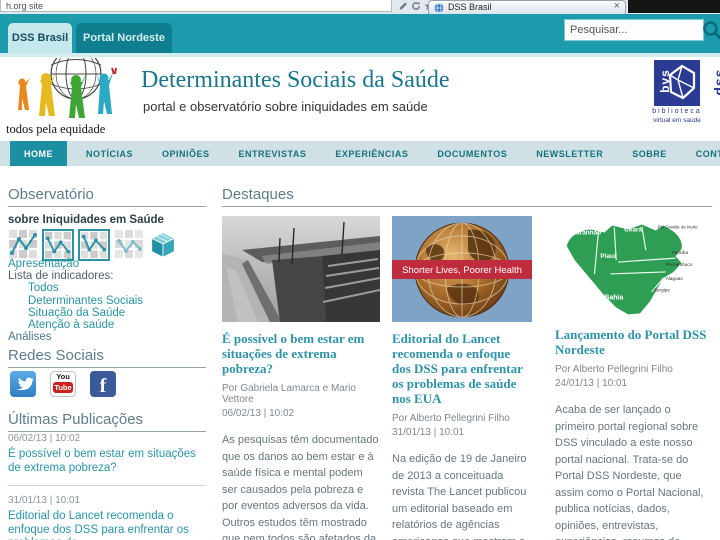 The height and width of the screenshot is (540, 720). What do you see at coordinates (403, 6) in the screenshot?
I see `pencil-icon` at bounding box center [403, 6].